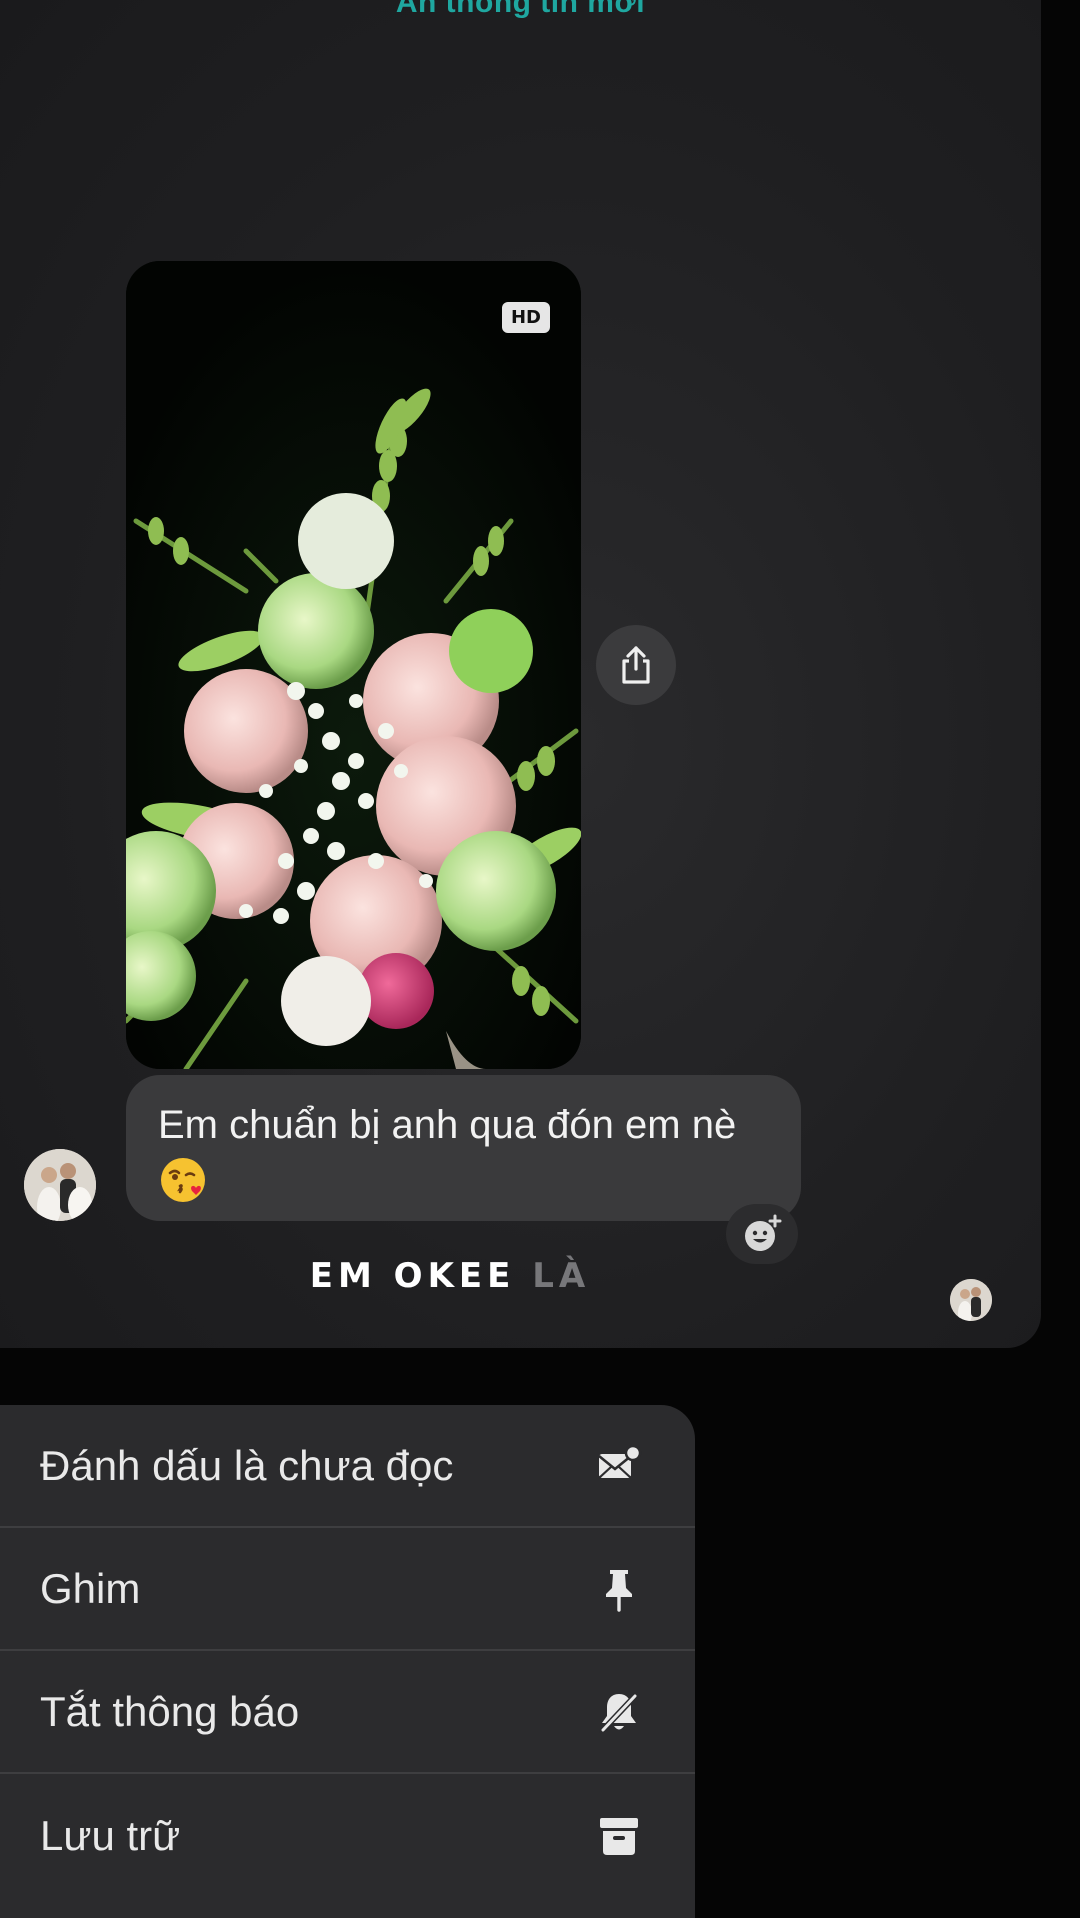  What do you see at coordinates (561, 1276) in the screenshot?
I see `caption-dim-text: LÀ` at bounding box center [561, 1276].